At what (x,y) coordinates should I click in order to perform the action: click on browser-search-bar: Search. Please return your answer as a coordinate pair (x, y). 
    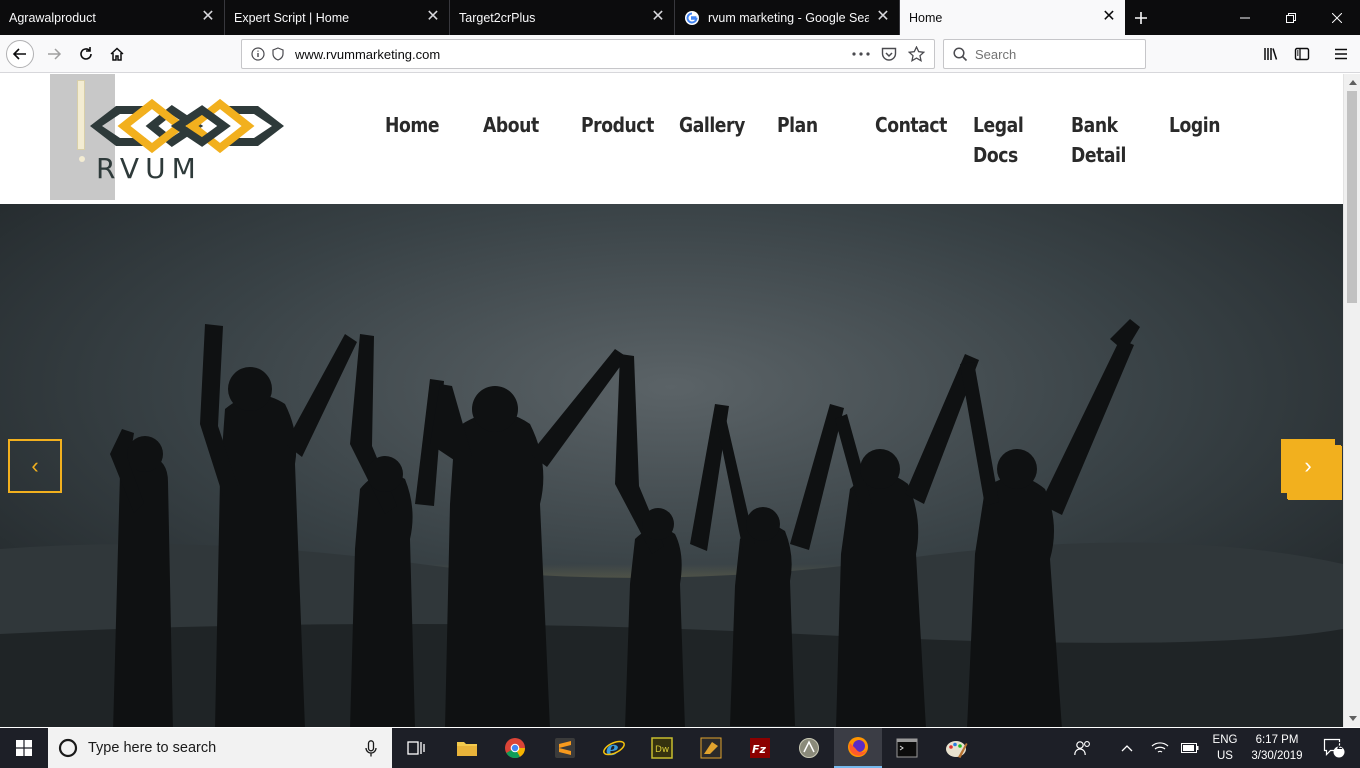
    Looking at the image, I should click on (1044, 54).